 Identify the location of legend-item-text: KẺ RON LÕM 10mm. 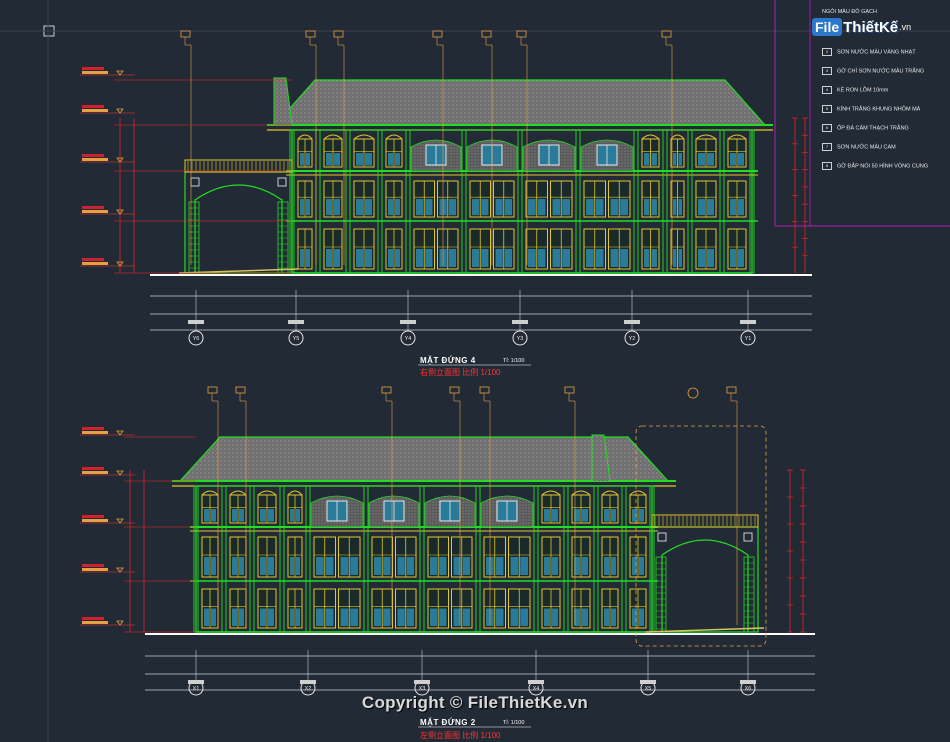
(863, 90).